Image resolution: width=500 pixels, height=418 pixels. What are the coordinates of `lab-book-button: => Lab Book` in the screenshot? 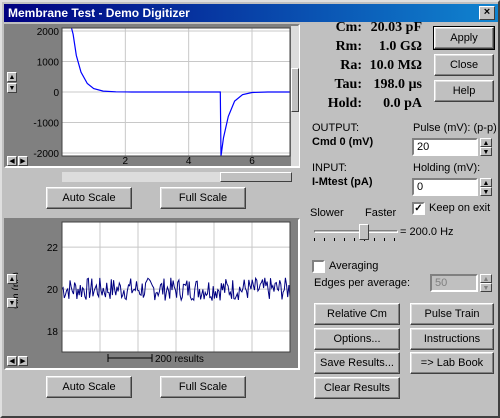 It's located at (452, 363).